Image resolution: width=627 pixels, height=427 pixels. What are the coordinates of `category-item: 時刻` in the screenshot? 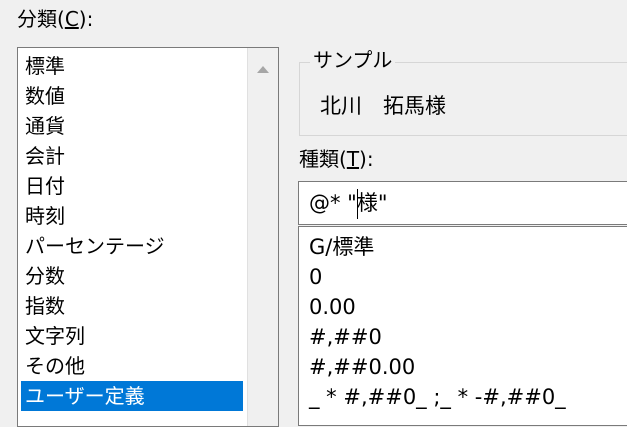 It's located at (132, 216).